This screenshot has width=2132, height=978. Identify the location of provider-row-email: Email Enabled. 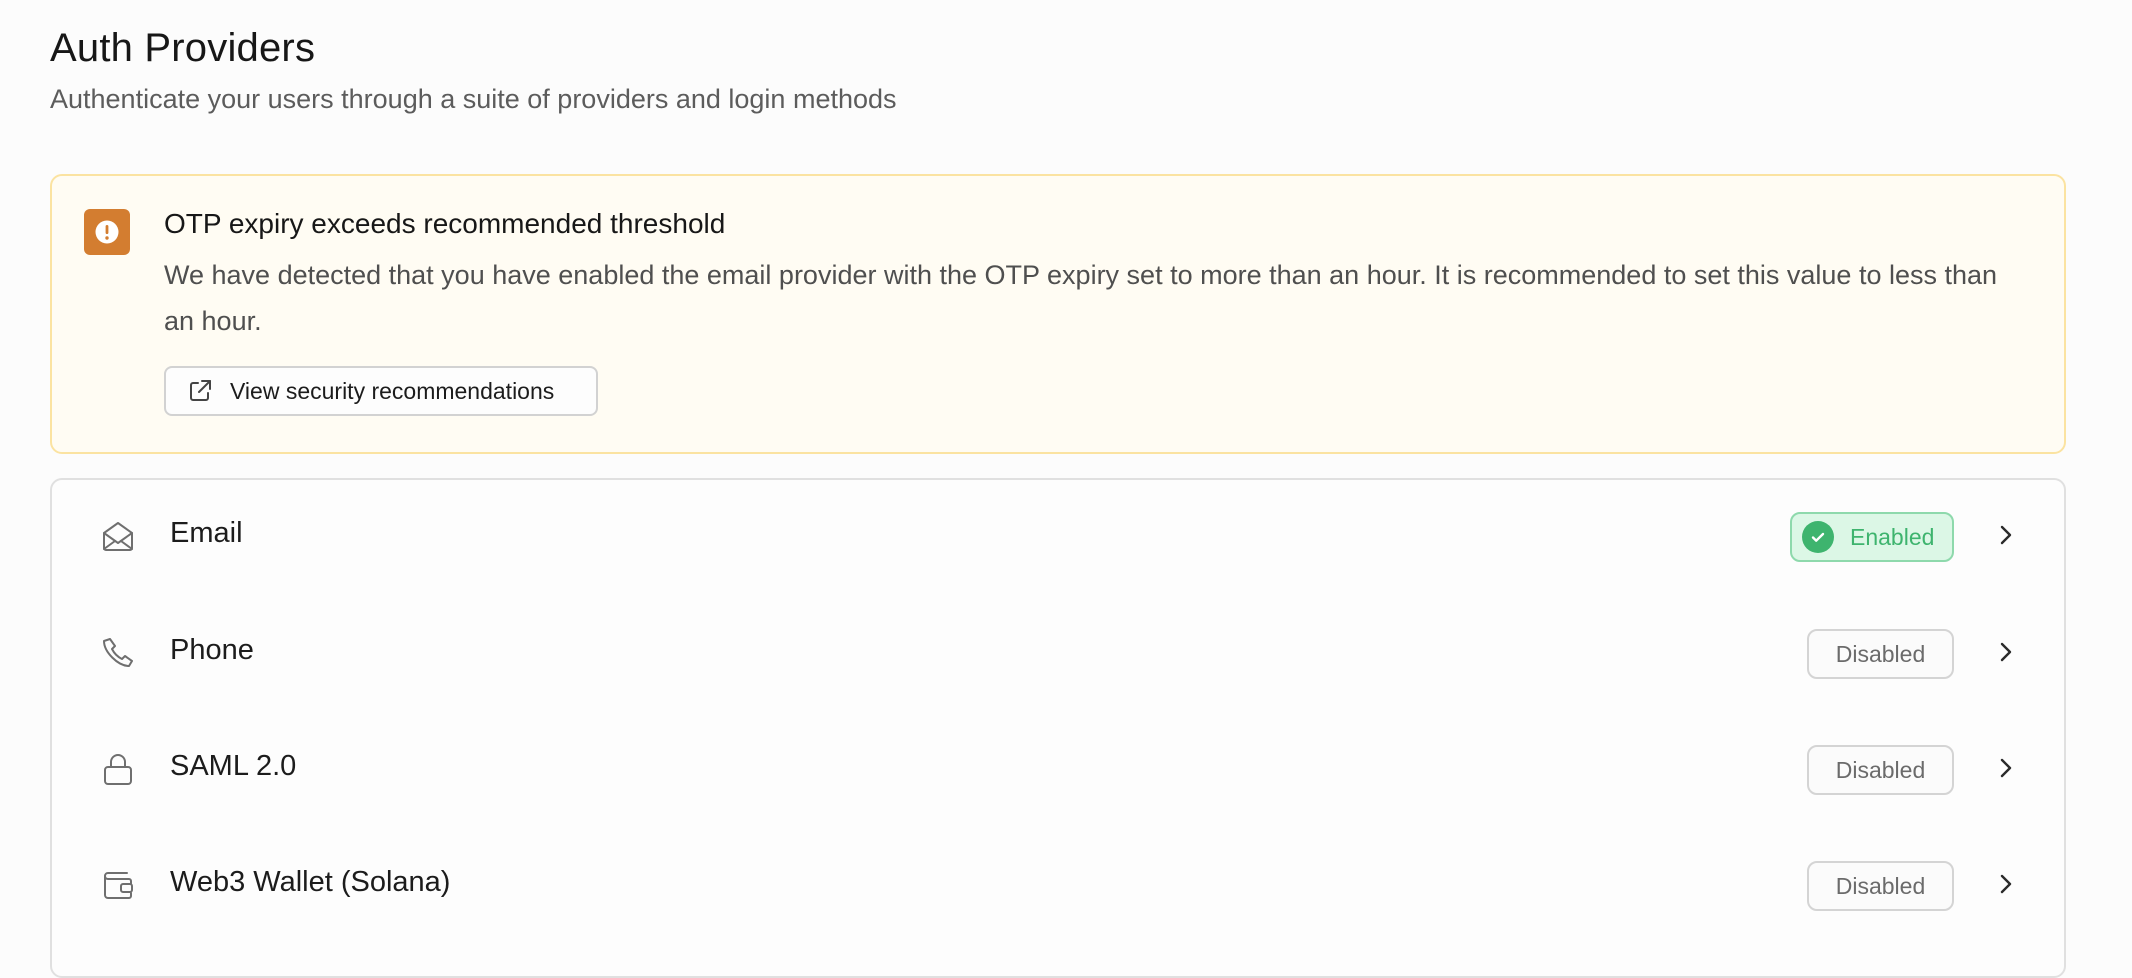
(1058, 535).